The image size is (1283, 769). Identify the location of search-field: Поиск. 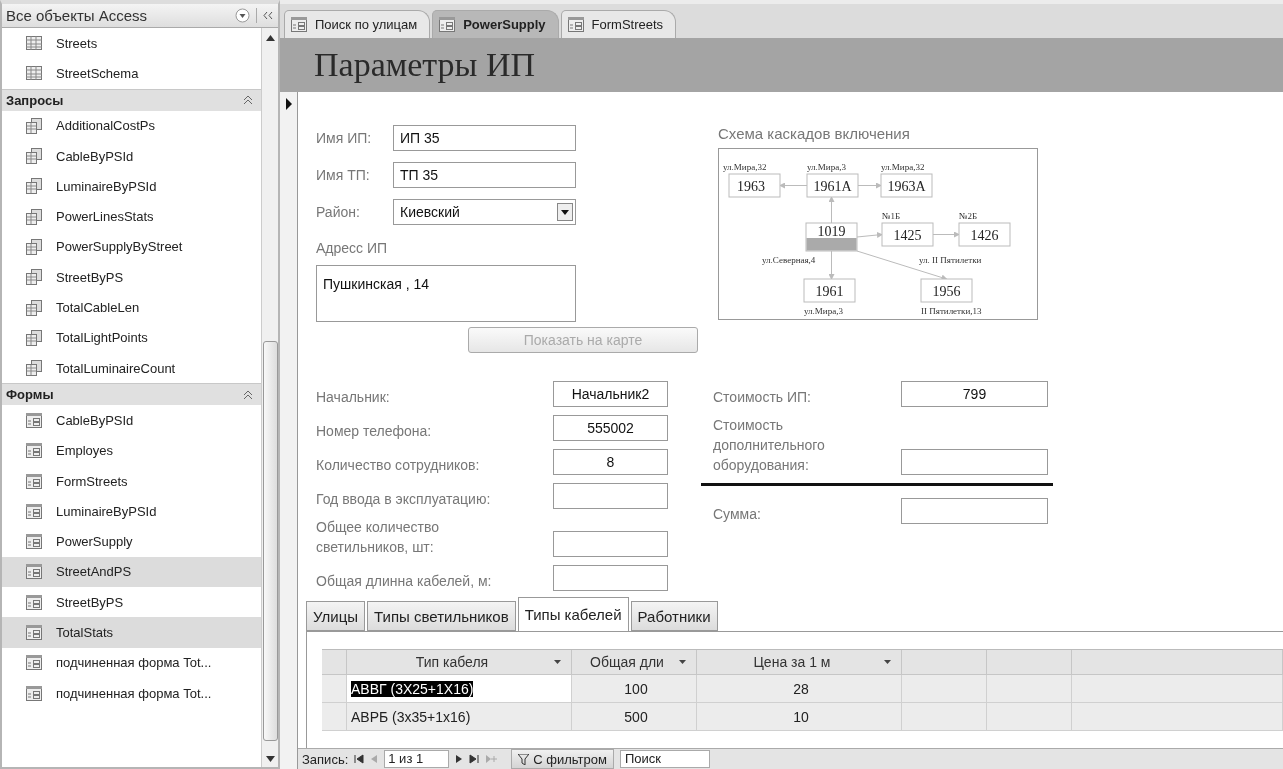
(664, 759).